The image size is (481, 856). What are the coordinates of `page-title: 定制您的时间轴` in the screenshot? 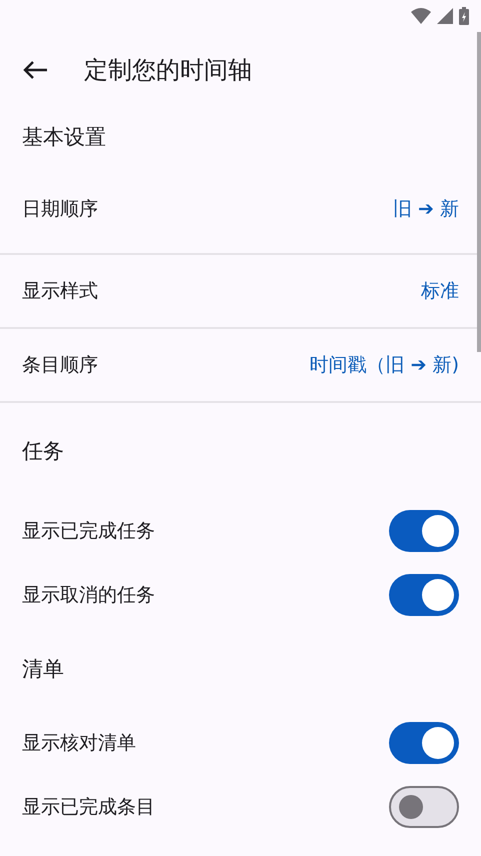 It's located at (168, 70).